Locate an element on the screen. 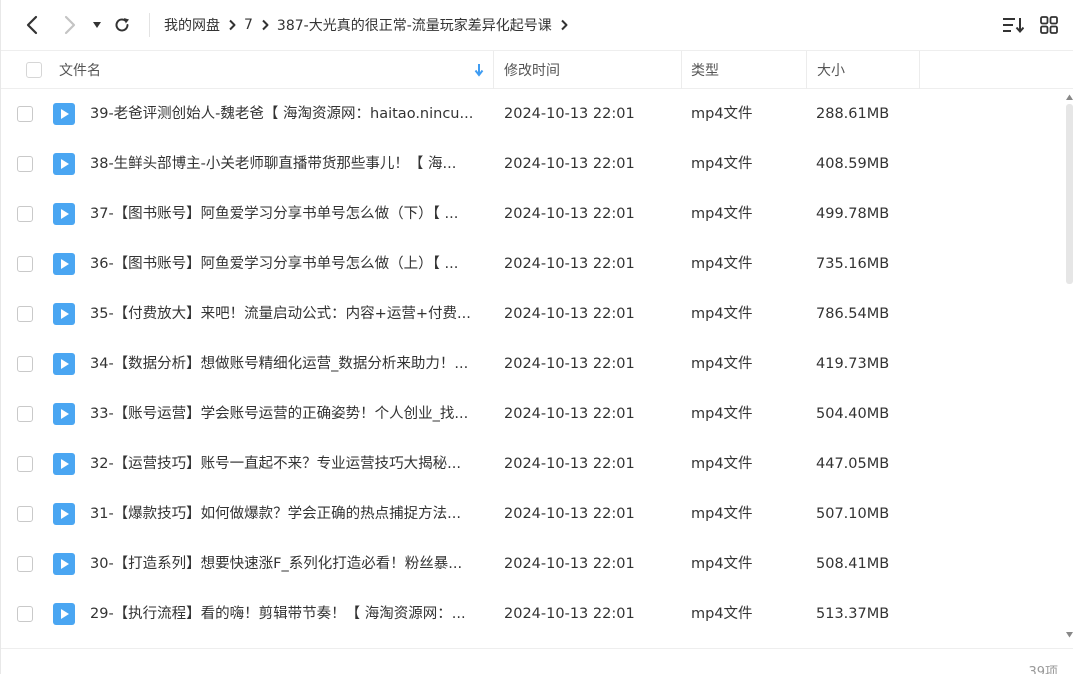 This screenshot has height=674, width=1073. forward-button is located at coordinates (70, 25).